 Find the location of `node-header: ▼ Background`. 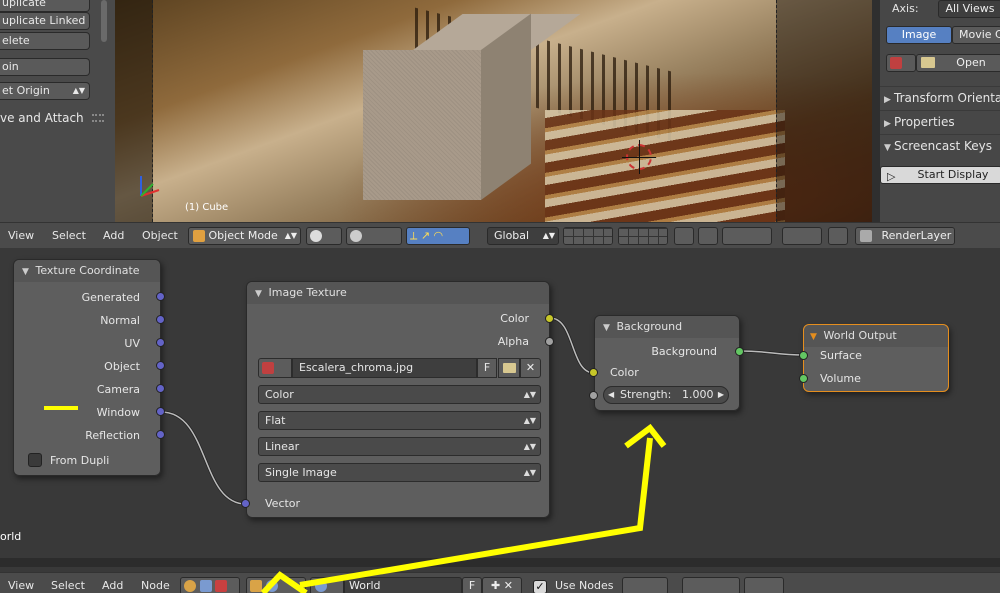

node-header: ▼ Background is located at coordinates (667, 327).